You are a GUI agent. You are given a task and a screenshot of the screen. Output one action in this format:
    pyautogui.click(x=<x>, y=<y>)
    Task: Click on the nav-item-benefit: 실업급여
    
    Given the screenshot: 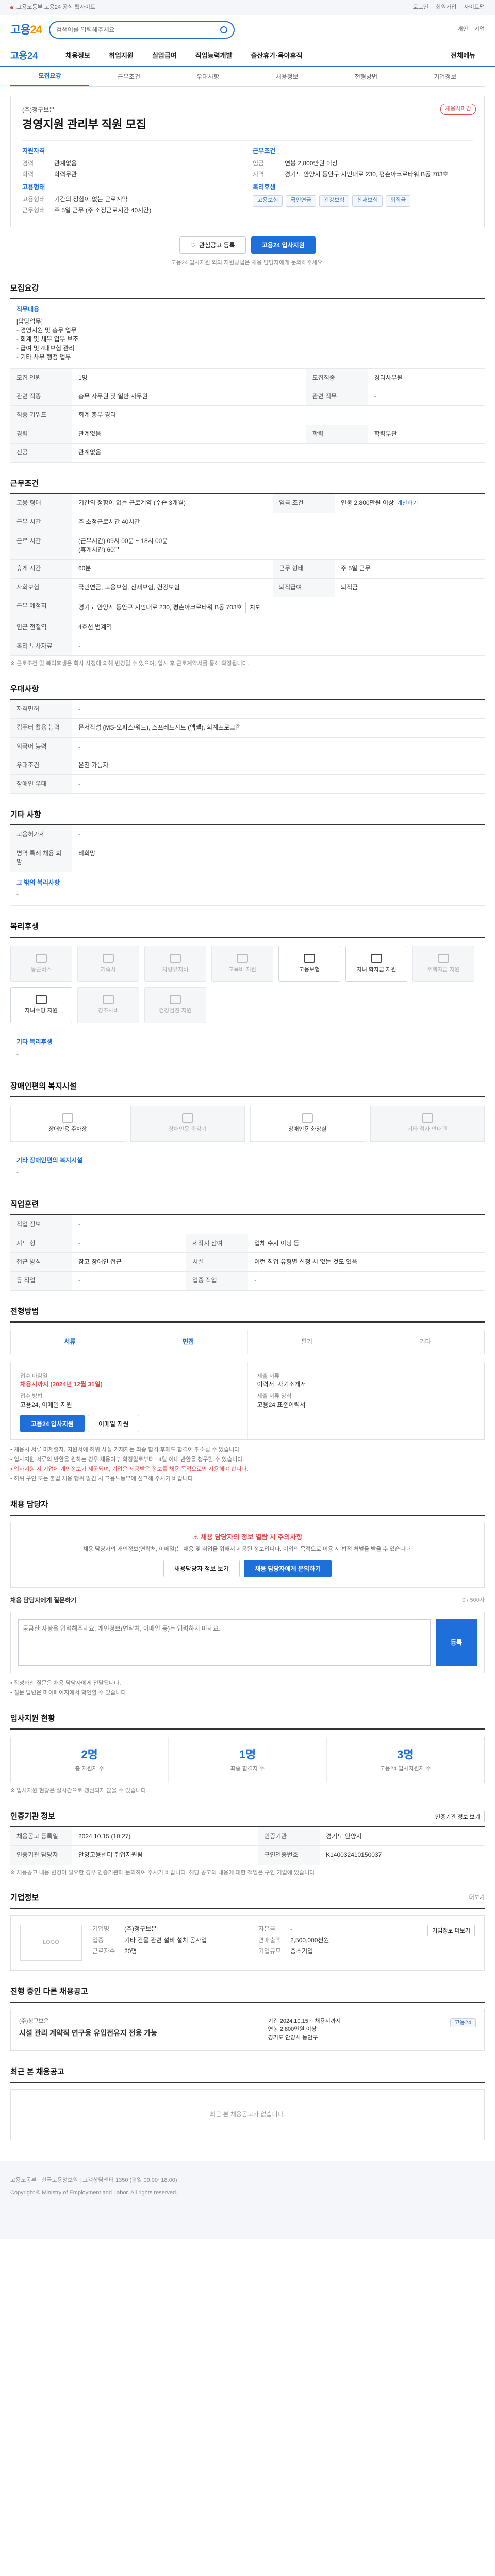 What is the action you would take?
    pyautogui.click(x=165, y=56)
    